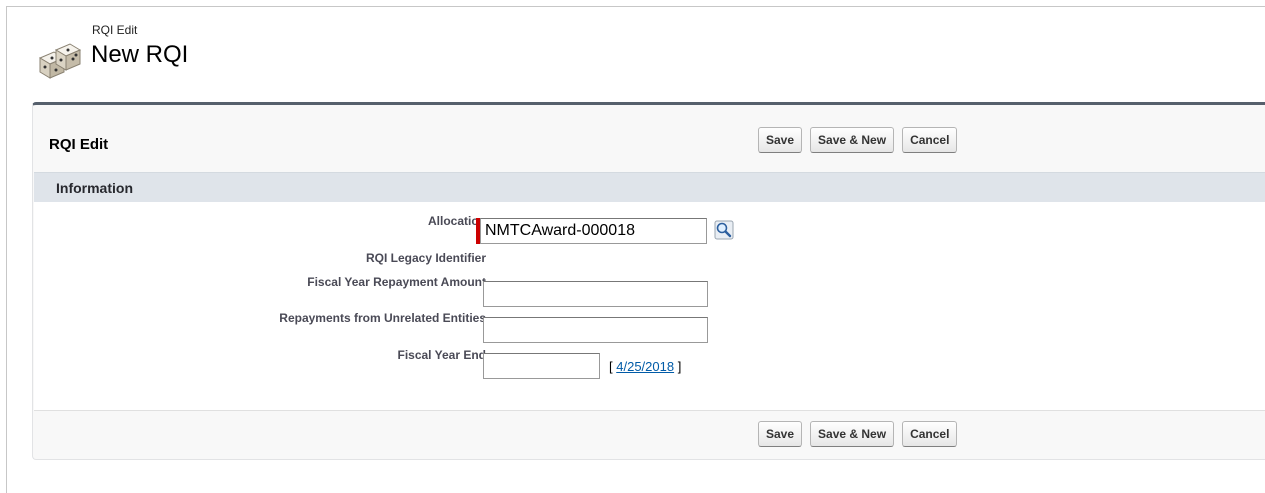  I want to click on save-button: Save, so click(780, 140).